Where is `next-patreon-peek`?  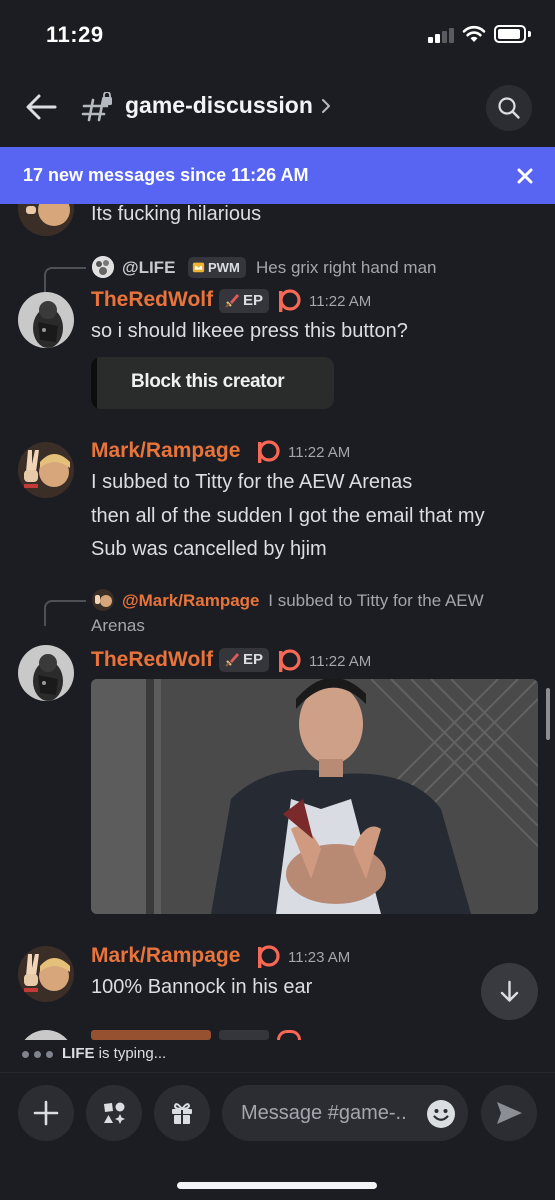 next-patreon-peek is located at coordinates (289, 1035).